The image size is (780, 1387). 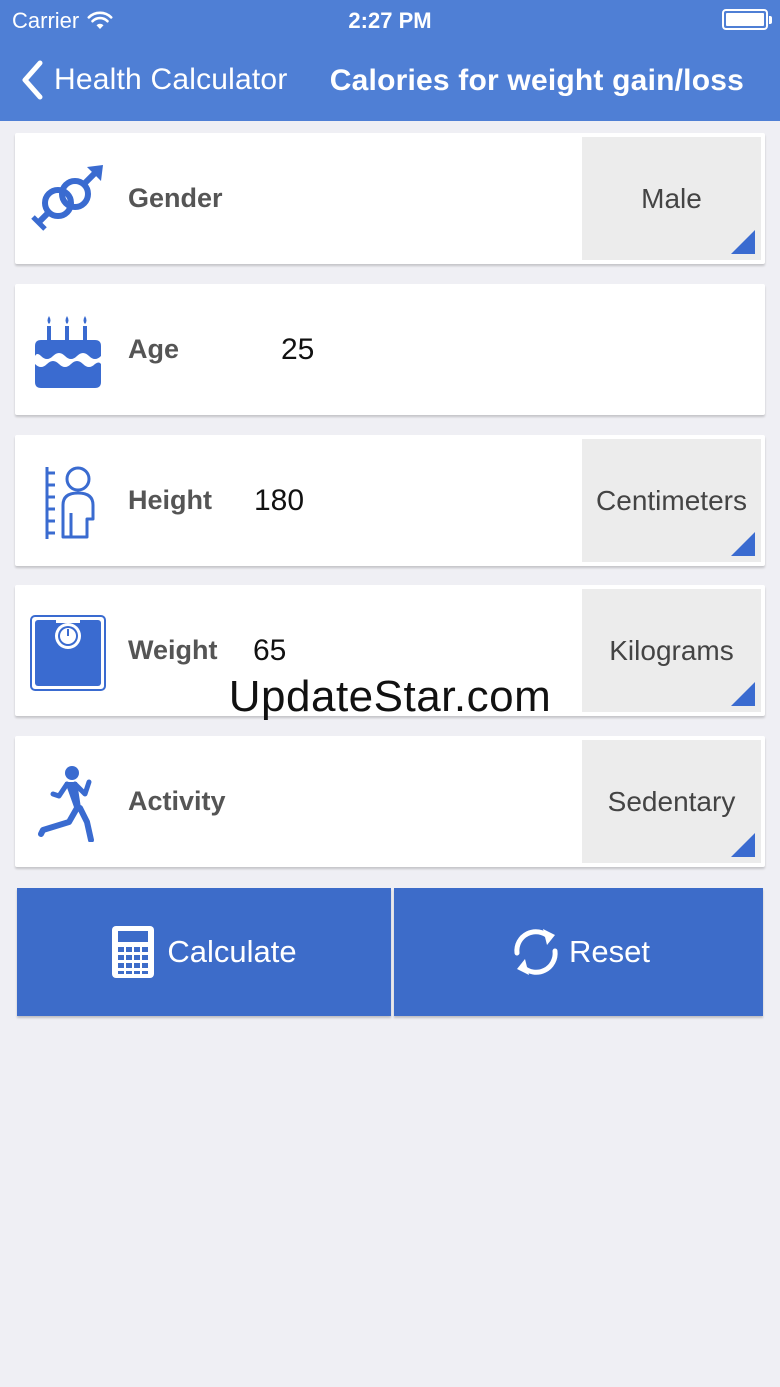 I want to click on reset-label: Reset, so click(x=609, y=951).